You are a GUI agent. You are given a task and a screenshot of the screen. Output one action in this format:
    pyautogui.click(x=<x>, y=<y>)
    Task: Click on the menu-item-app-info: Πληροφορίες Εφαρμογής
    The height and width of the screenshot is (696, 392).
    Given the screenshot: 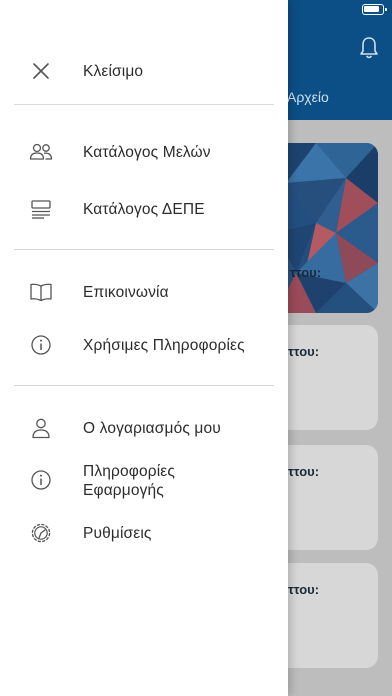 What is the action you would take?
    pyautogui.click(x=144, y=481)
    